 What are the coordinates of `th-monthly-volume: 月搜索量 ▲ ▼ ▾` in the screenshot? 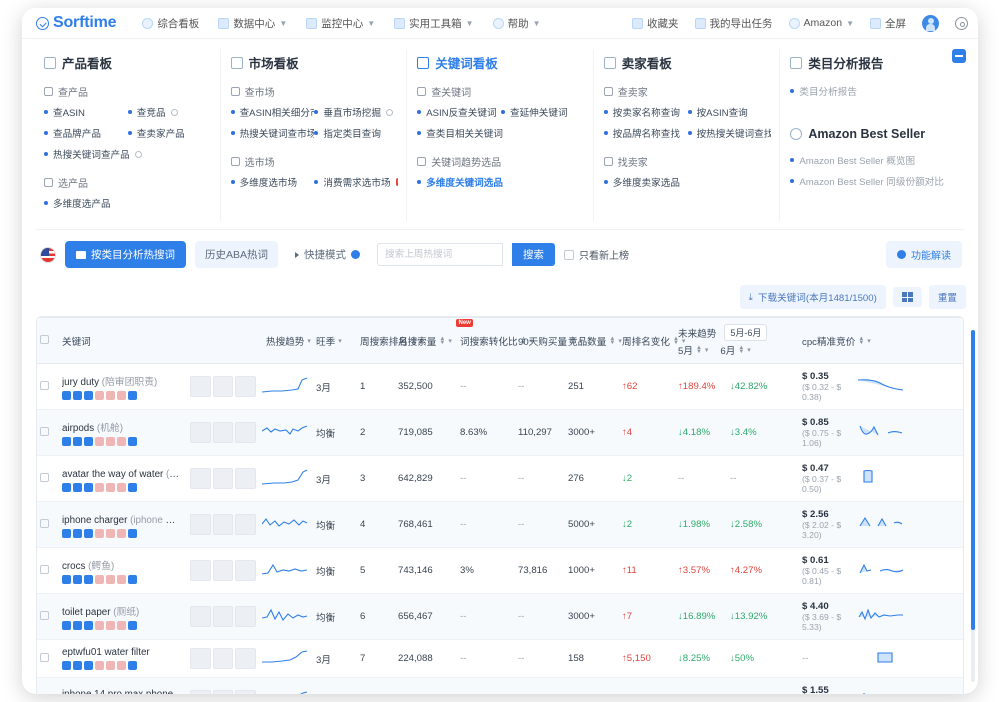 It's located at (426, 340).